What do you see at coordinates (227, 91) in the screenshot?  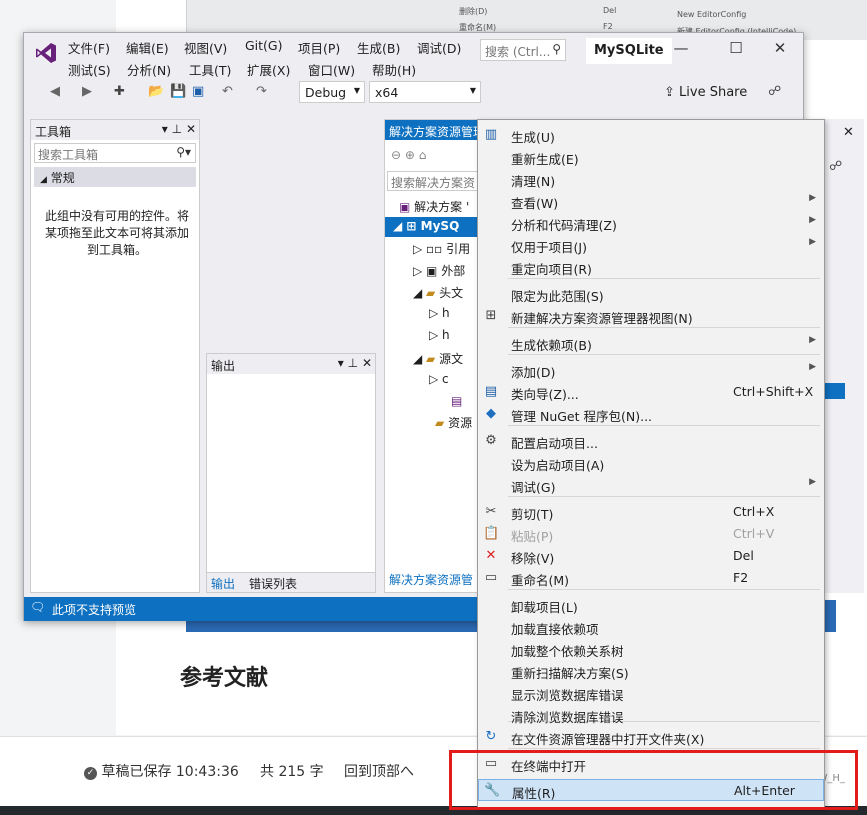 I see `undo-icon: ↶` at bounding box center [227, 91].